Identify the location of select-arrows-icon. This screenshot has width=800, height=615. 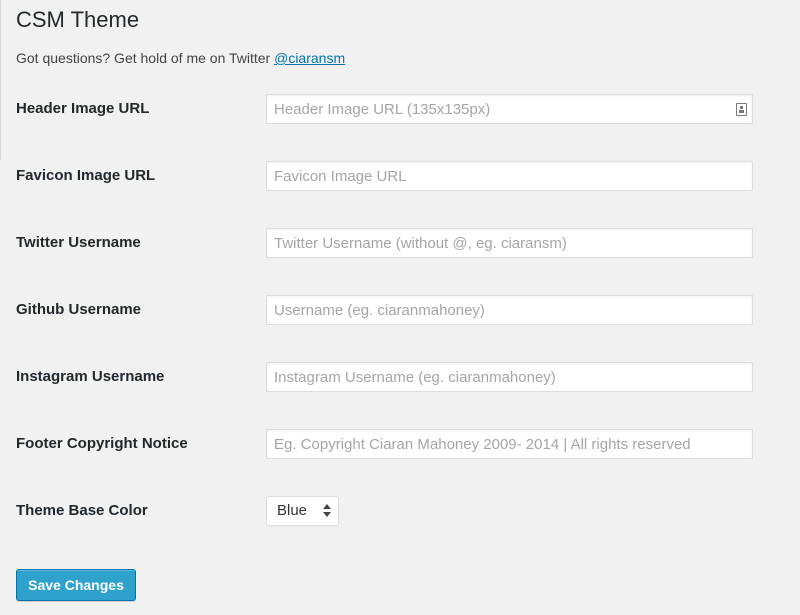
(327, 511).